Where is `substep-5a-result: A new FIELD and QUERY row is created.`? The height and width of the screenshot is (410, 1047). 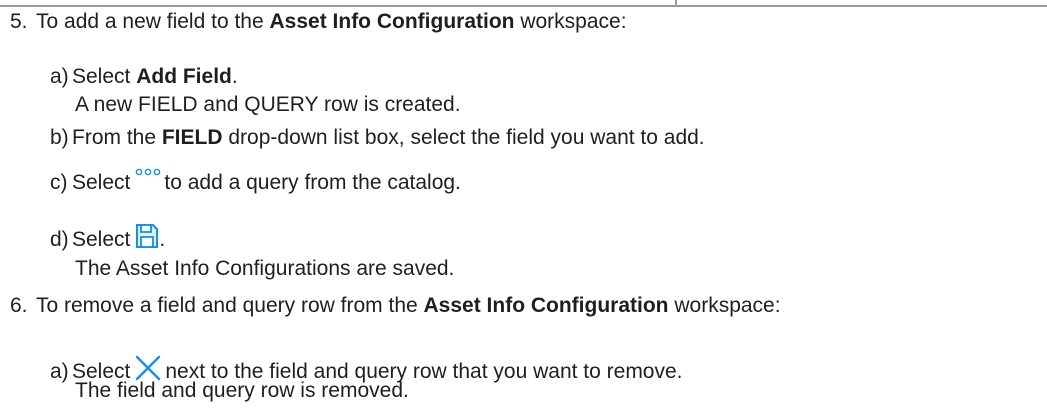 substep-5a-result: A new FIELD and QUERY row is created. is located at coordinates (268, 104).